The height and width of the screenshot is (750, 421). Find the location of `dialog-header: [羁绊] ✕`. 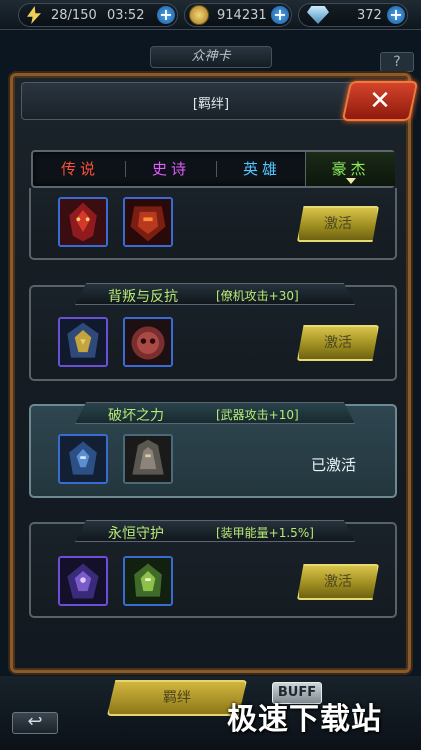

dialog-header: [羁绊] ✕ is located at coordinates (220, 101).